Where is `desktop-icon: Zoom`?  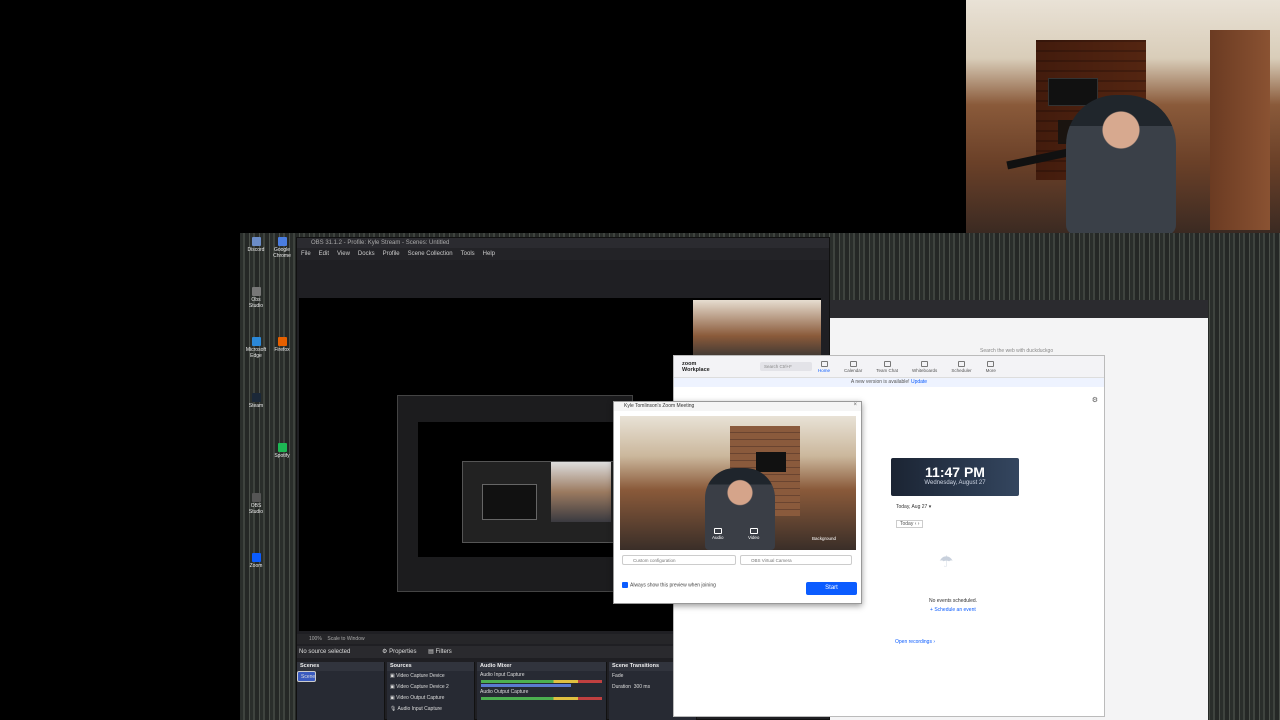 desktop-icon: Zoom is located at coordinates (256, 561).